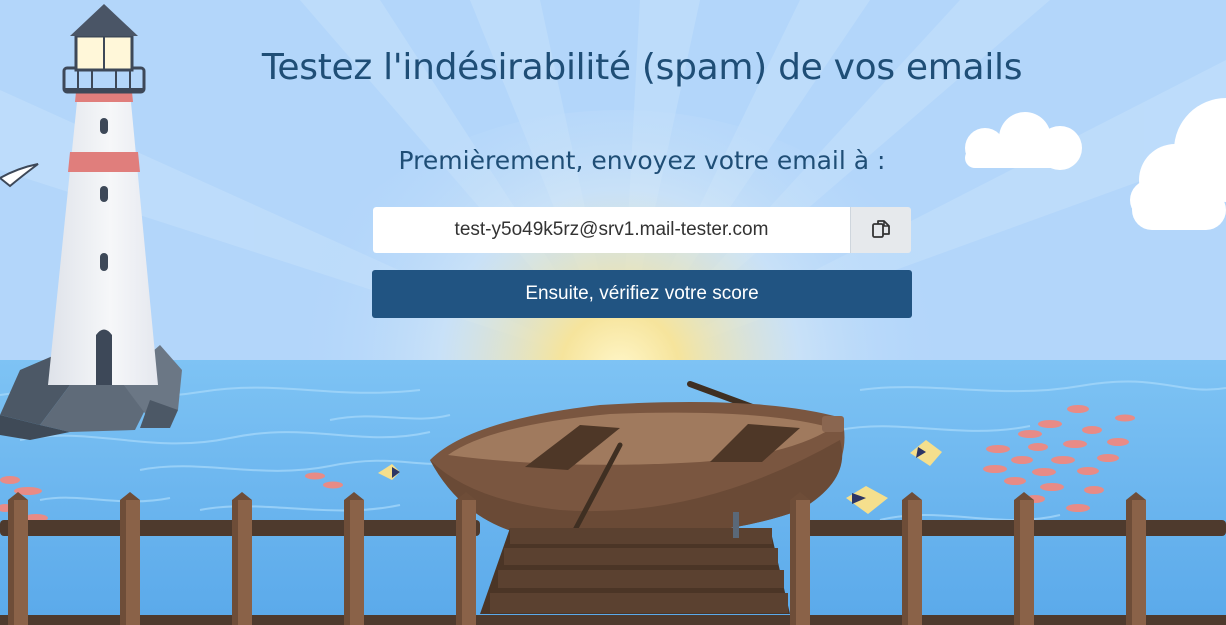 This screenshot has width=1226, height=625. I want to click on check-score-button: Ensuite, vérifiez votre score, so click(642, 294).